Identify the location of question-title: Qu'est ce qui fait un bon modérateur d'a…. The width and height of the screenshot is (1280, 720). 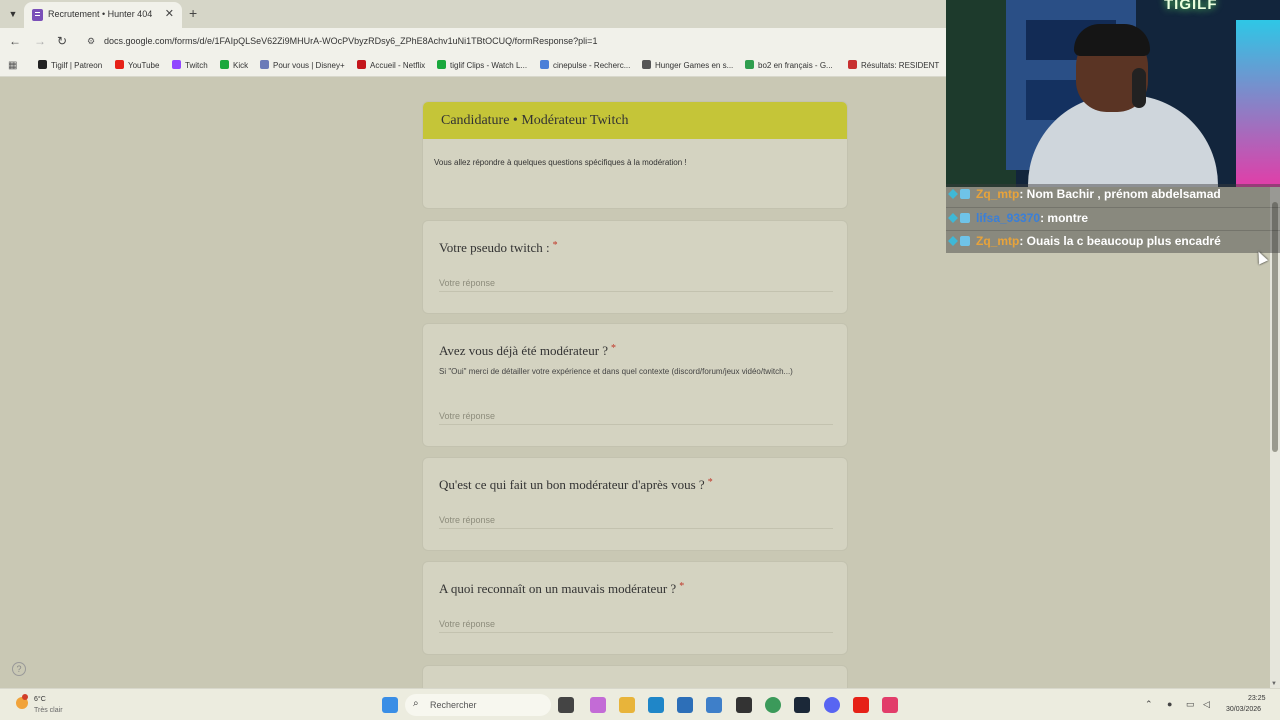
(576, 484).